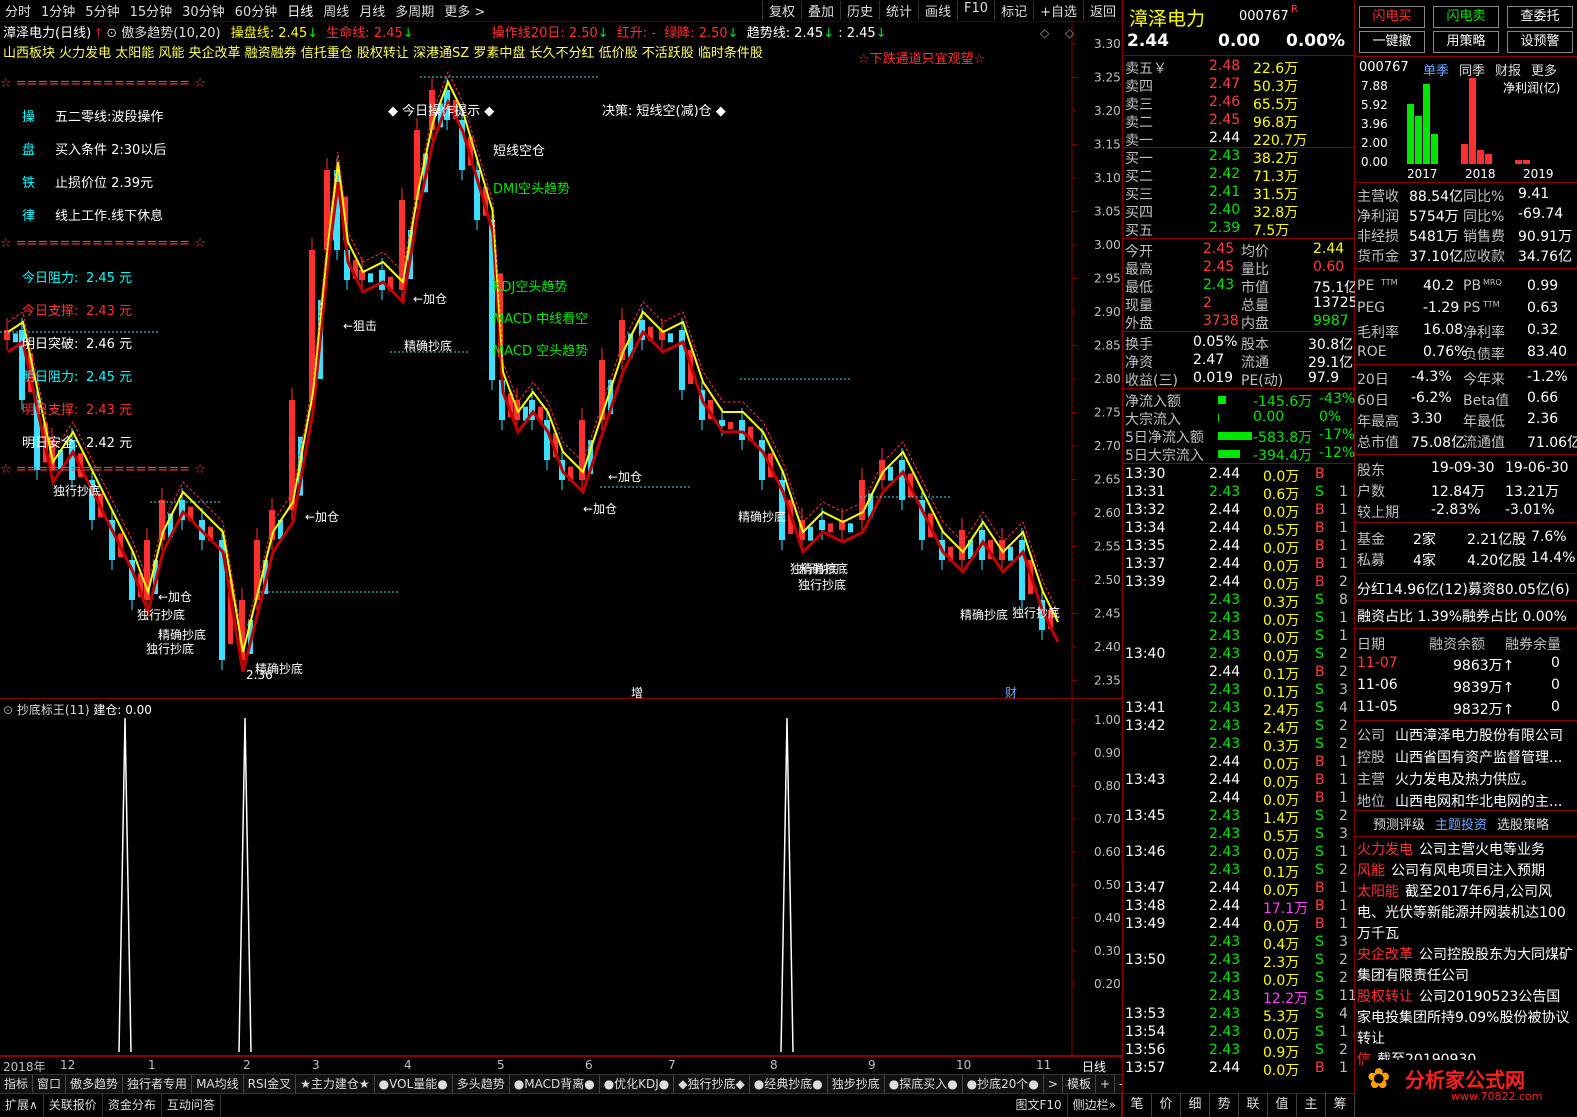 This screenshot has height=1117, width=1577. Describe the element at coordinates (1343, 636) in the screenshot. I see `tick-count: 1` at that location.